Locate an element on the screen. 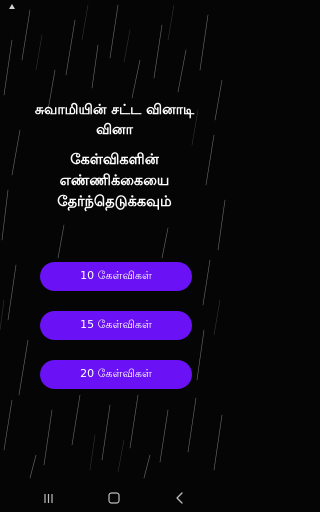 The image size is (320, 512). ten-questions-button: 10 கேள்விகள் is located at coordinates (116, 276).